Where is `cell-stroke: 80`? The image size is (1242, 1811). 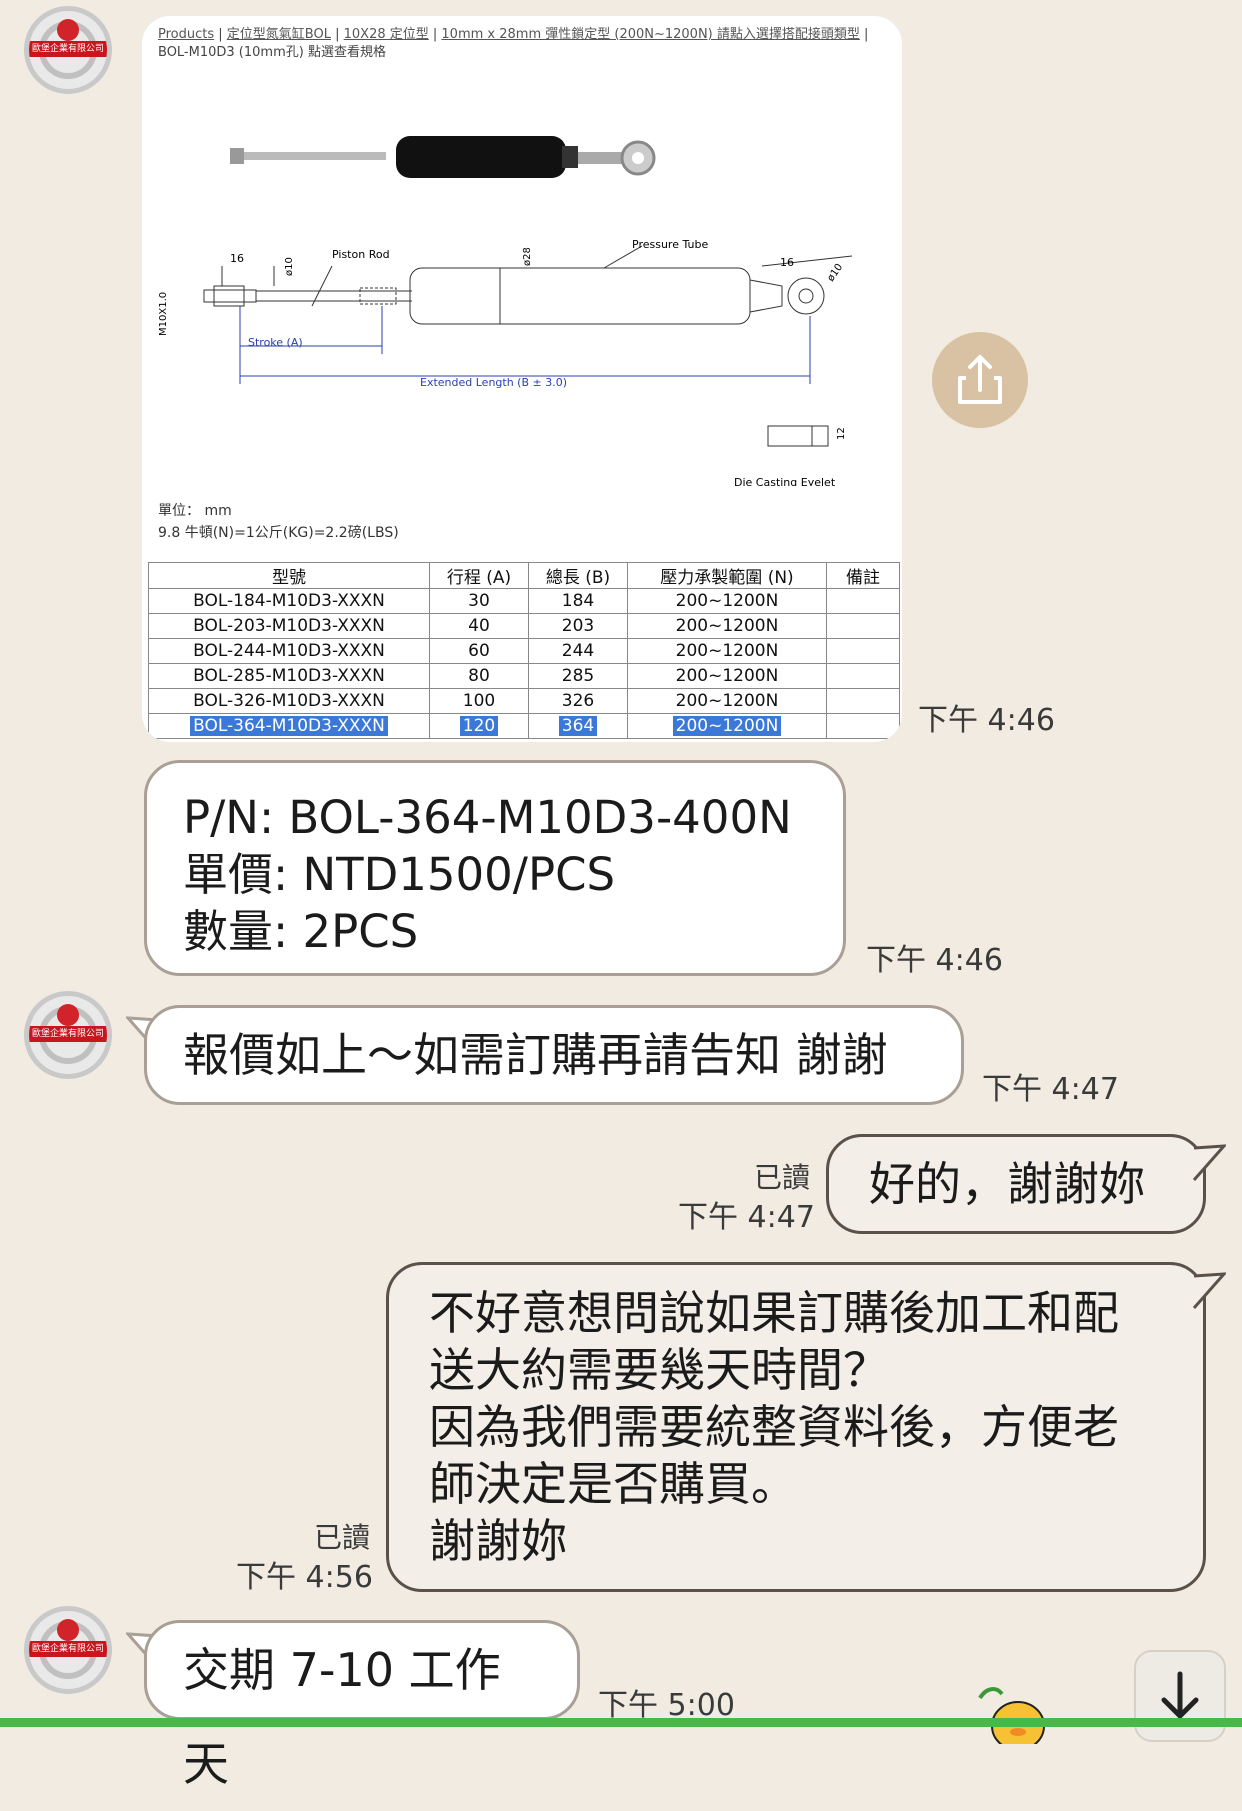
cell-stroke: 80 is located at coordinates (479, 676).